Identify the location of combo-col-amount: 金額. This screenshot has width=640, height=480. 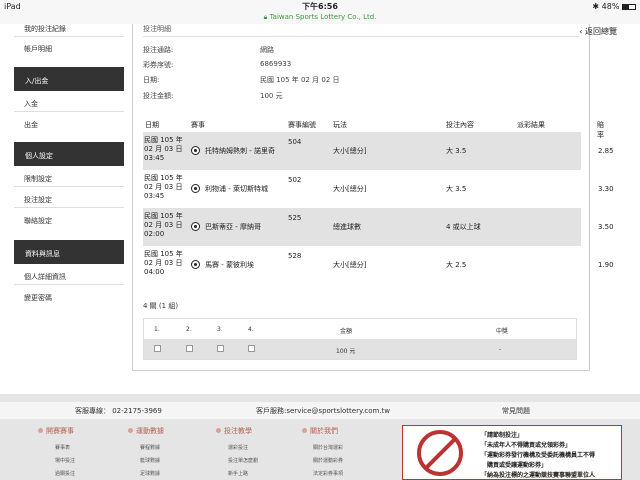
(346, 331).